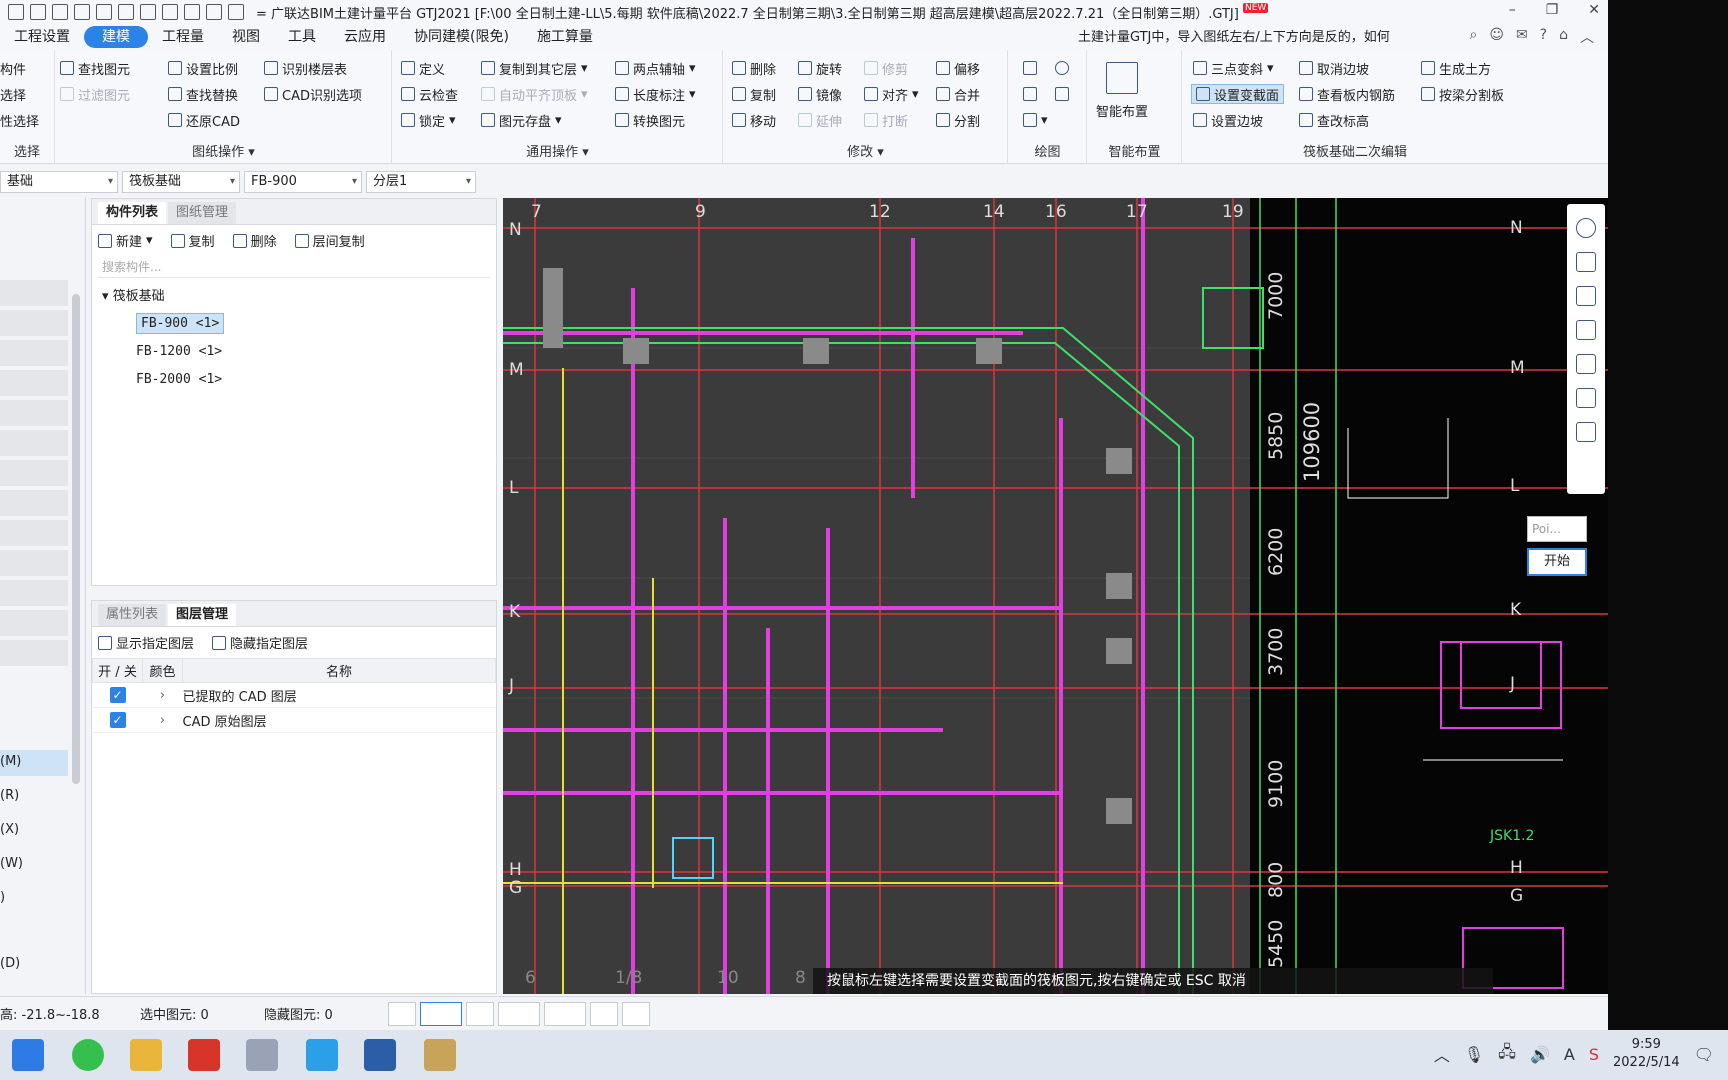 The height and width of the screenshot is (1080, 1728). What do you see at coordinates (82, 12) in the screenshot?
I see `redo-icon` at bounding box center [82, 12].